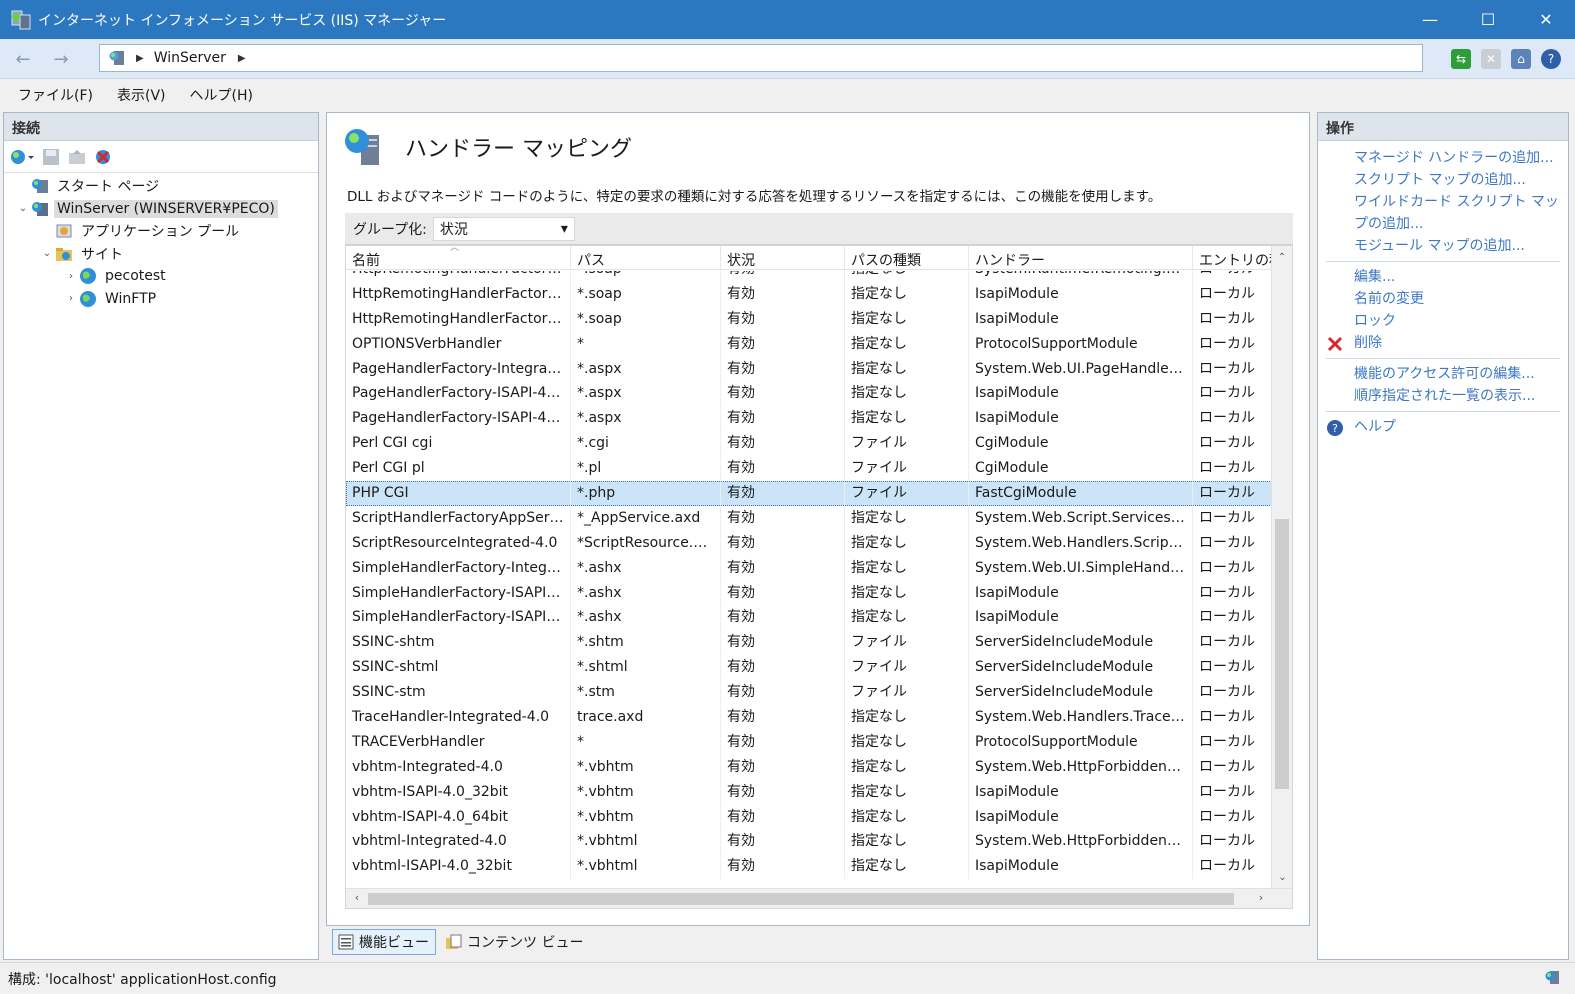  Describe the element at coordinates (108, 187) in the screenshot. I see `tree-item-label: スタート ページ` at that location.